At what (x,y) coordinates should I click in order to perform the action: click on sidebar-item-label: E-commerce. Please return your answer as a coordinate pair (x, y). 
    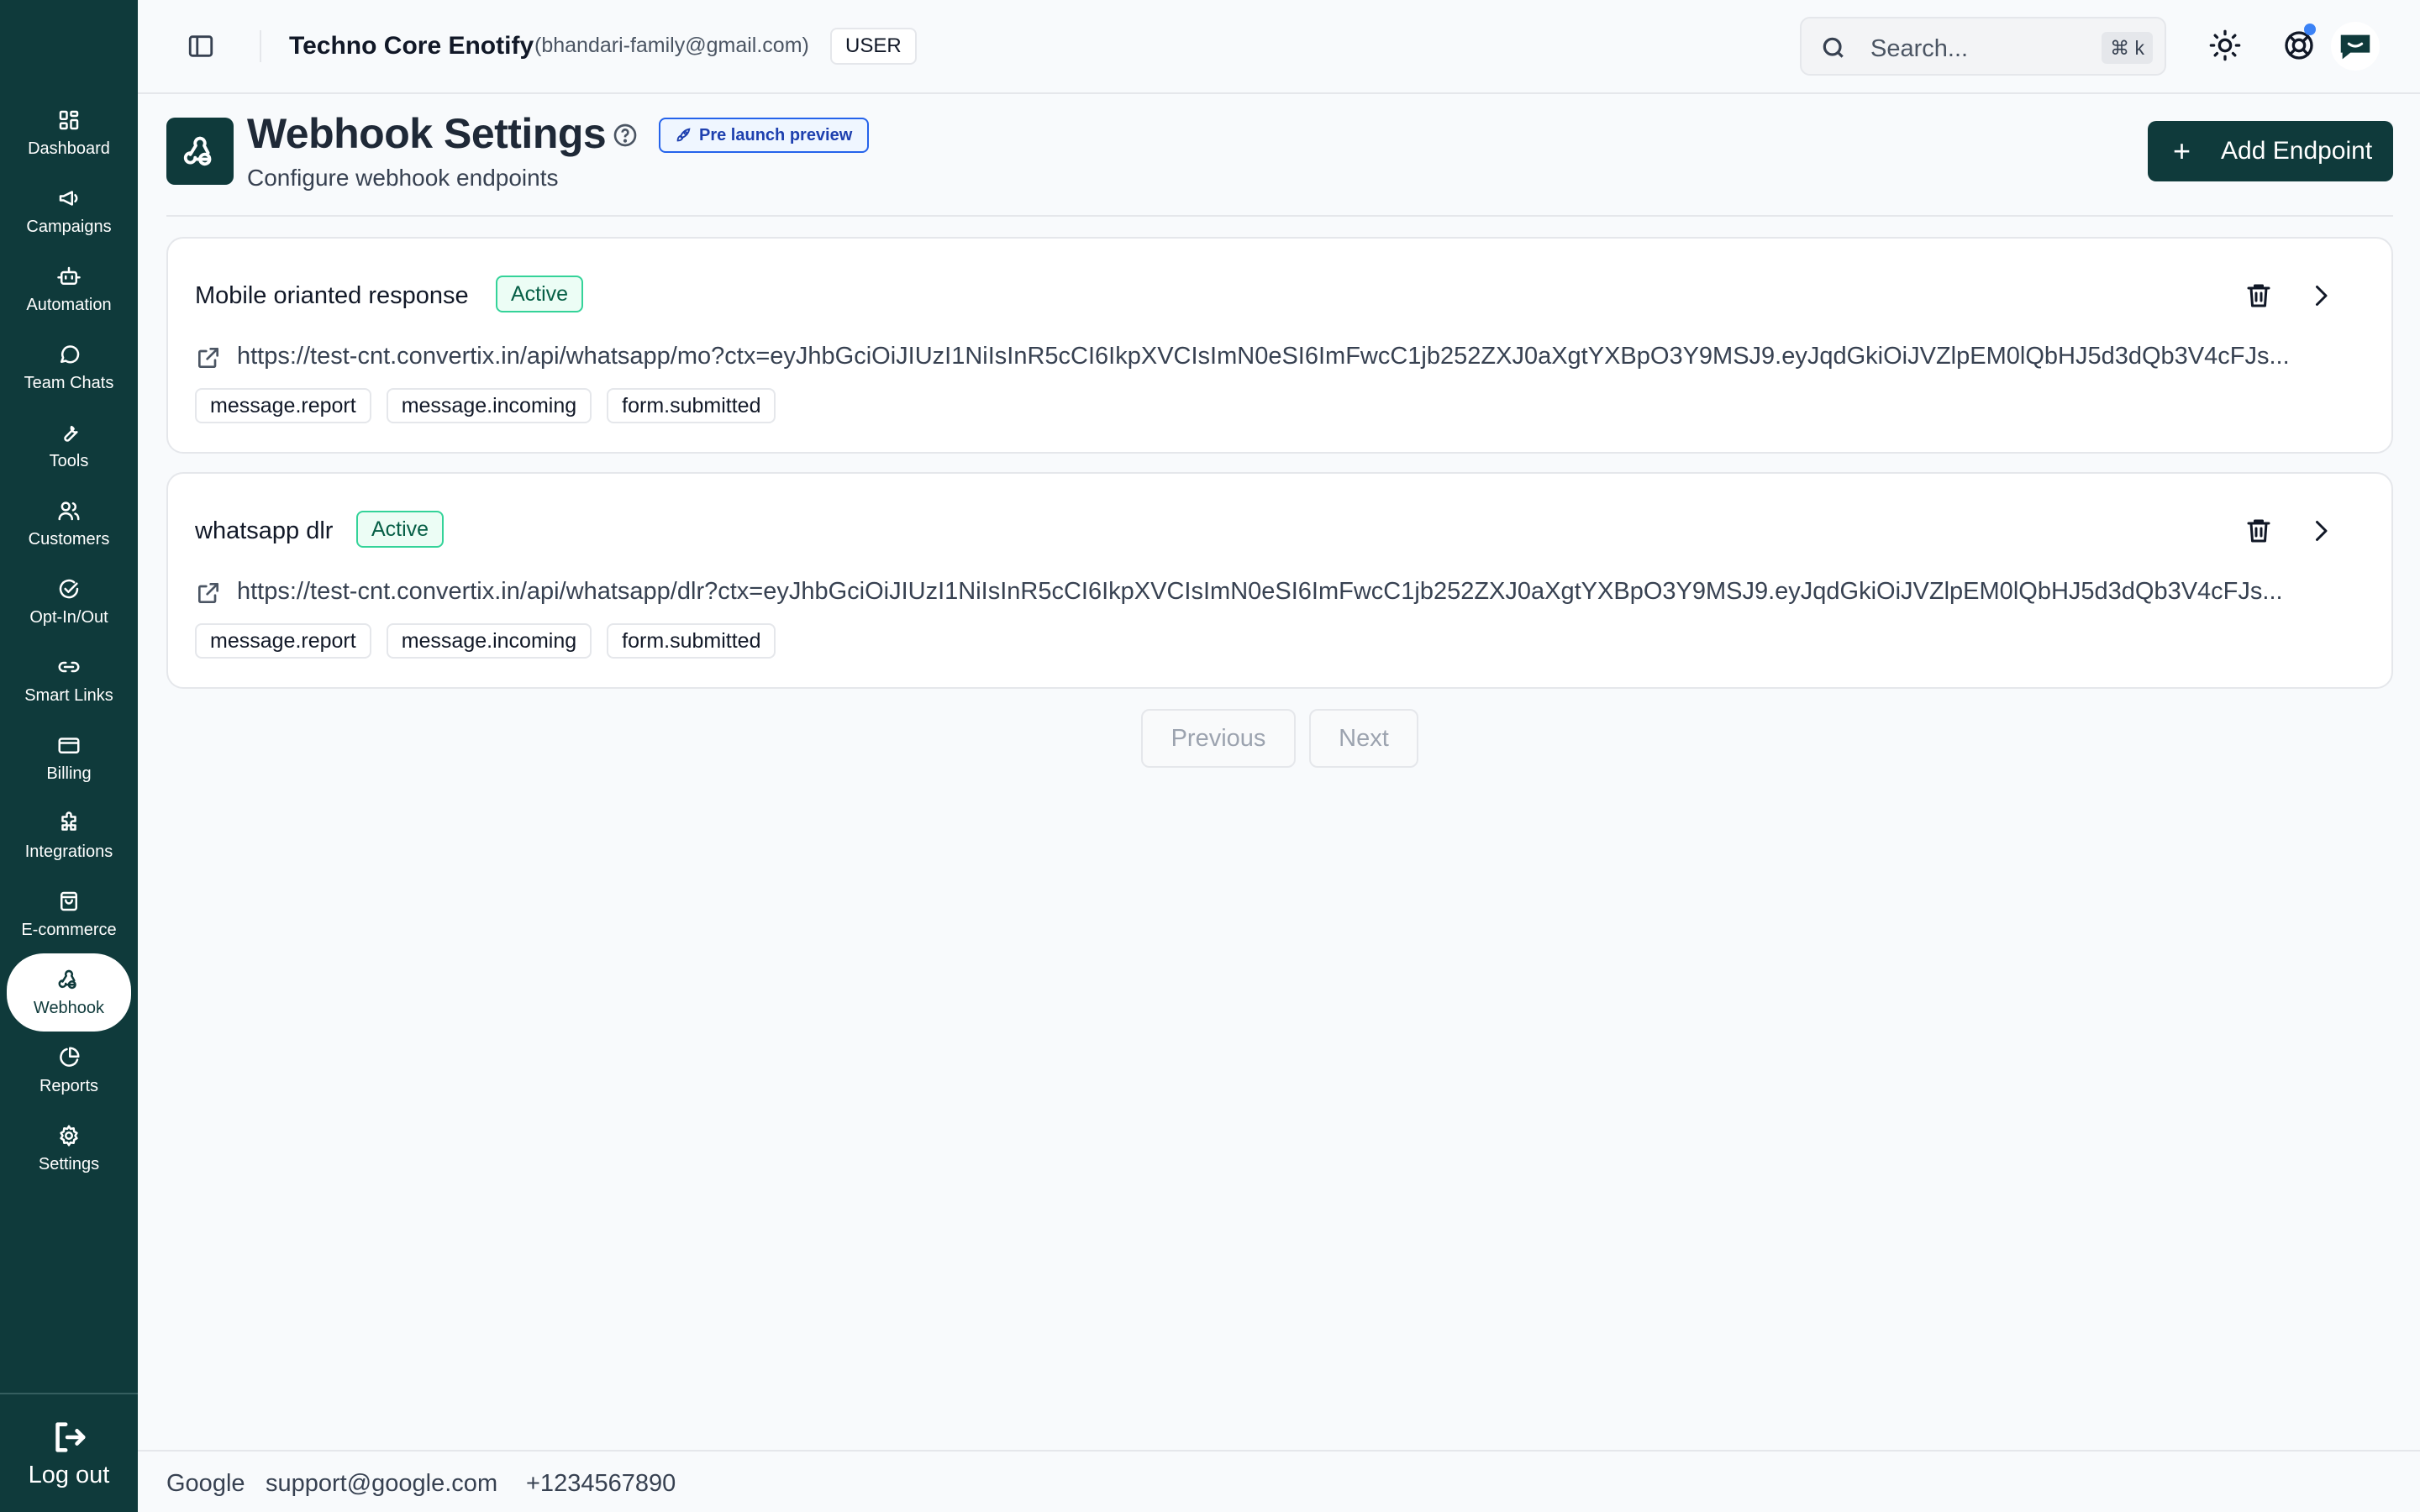
    Looking at the image, I should click on (69, 930).